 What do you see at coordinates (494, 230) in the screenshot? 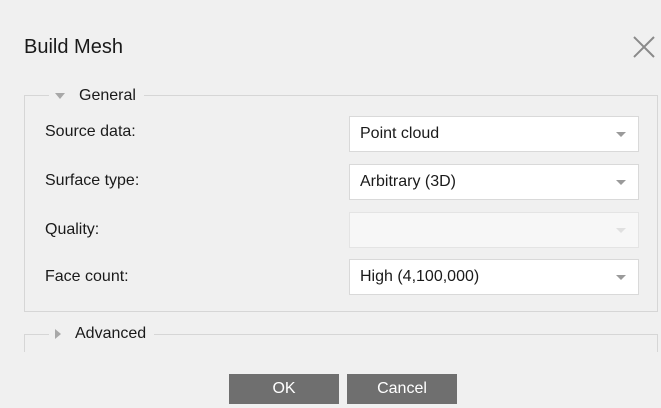
I see `quality-select` at bounding box center [494, 230].